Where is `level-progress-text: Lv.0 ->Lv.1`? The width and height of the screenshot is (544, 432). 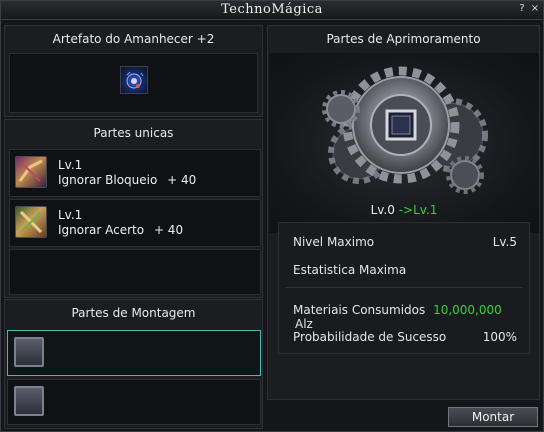
level-progress-text: Lv.0 ->Lv.1 is located at coordinates (404, 210).